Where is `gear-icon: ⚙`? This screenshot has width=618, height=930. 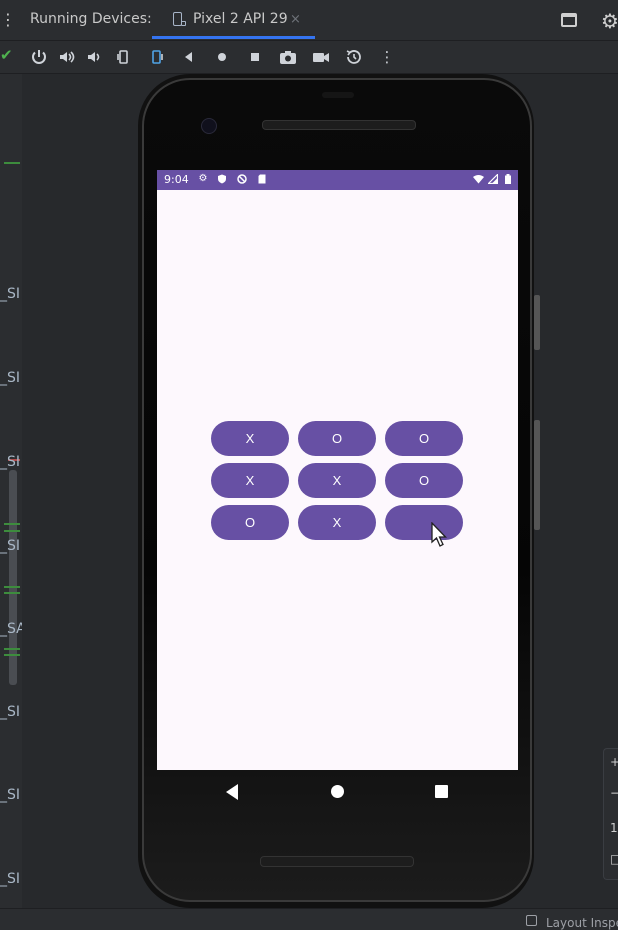
gear-icon: ⚙ is located at coordinates (609, 21).